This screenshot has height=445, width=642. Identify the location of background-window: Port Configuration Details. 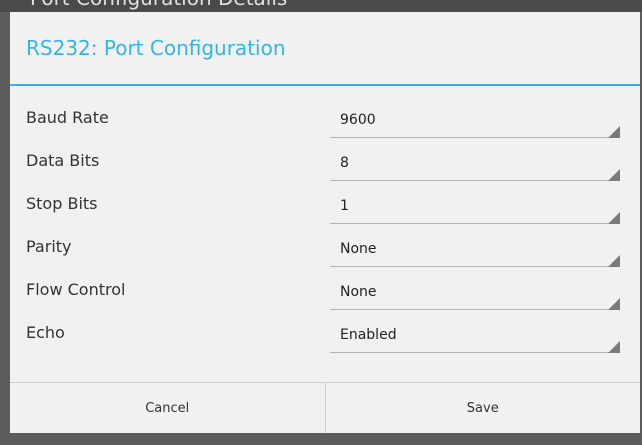
(321, 6).